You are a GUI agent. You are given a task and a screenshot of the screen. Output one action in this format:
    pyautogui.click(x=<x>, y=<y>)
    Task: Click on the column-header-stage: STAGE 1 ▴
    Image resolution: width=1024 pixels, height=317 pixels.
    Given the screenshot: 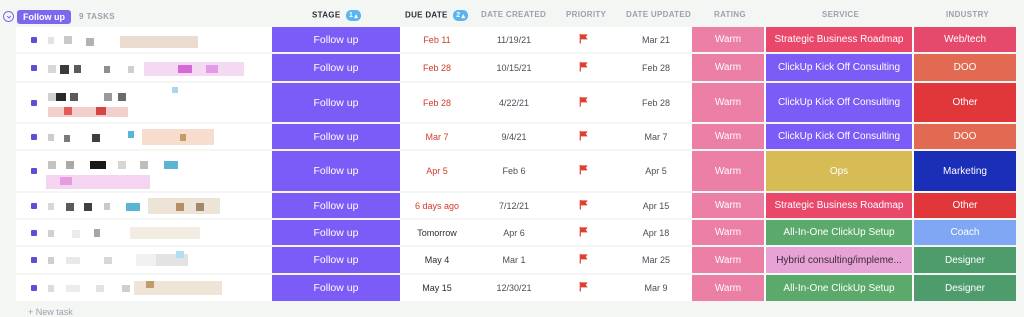 What is the action you would take?
    pyautogui.click(x=337, y=15)
    